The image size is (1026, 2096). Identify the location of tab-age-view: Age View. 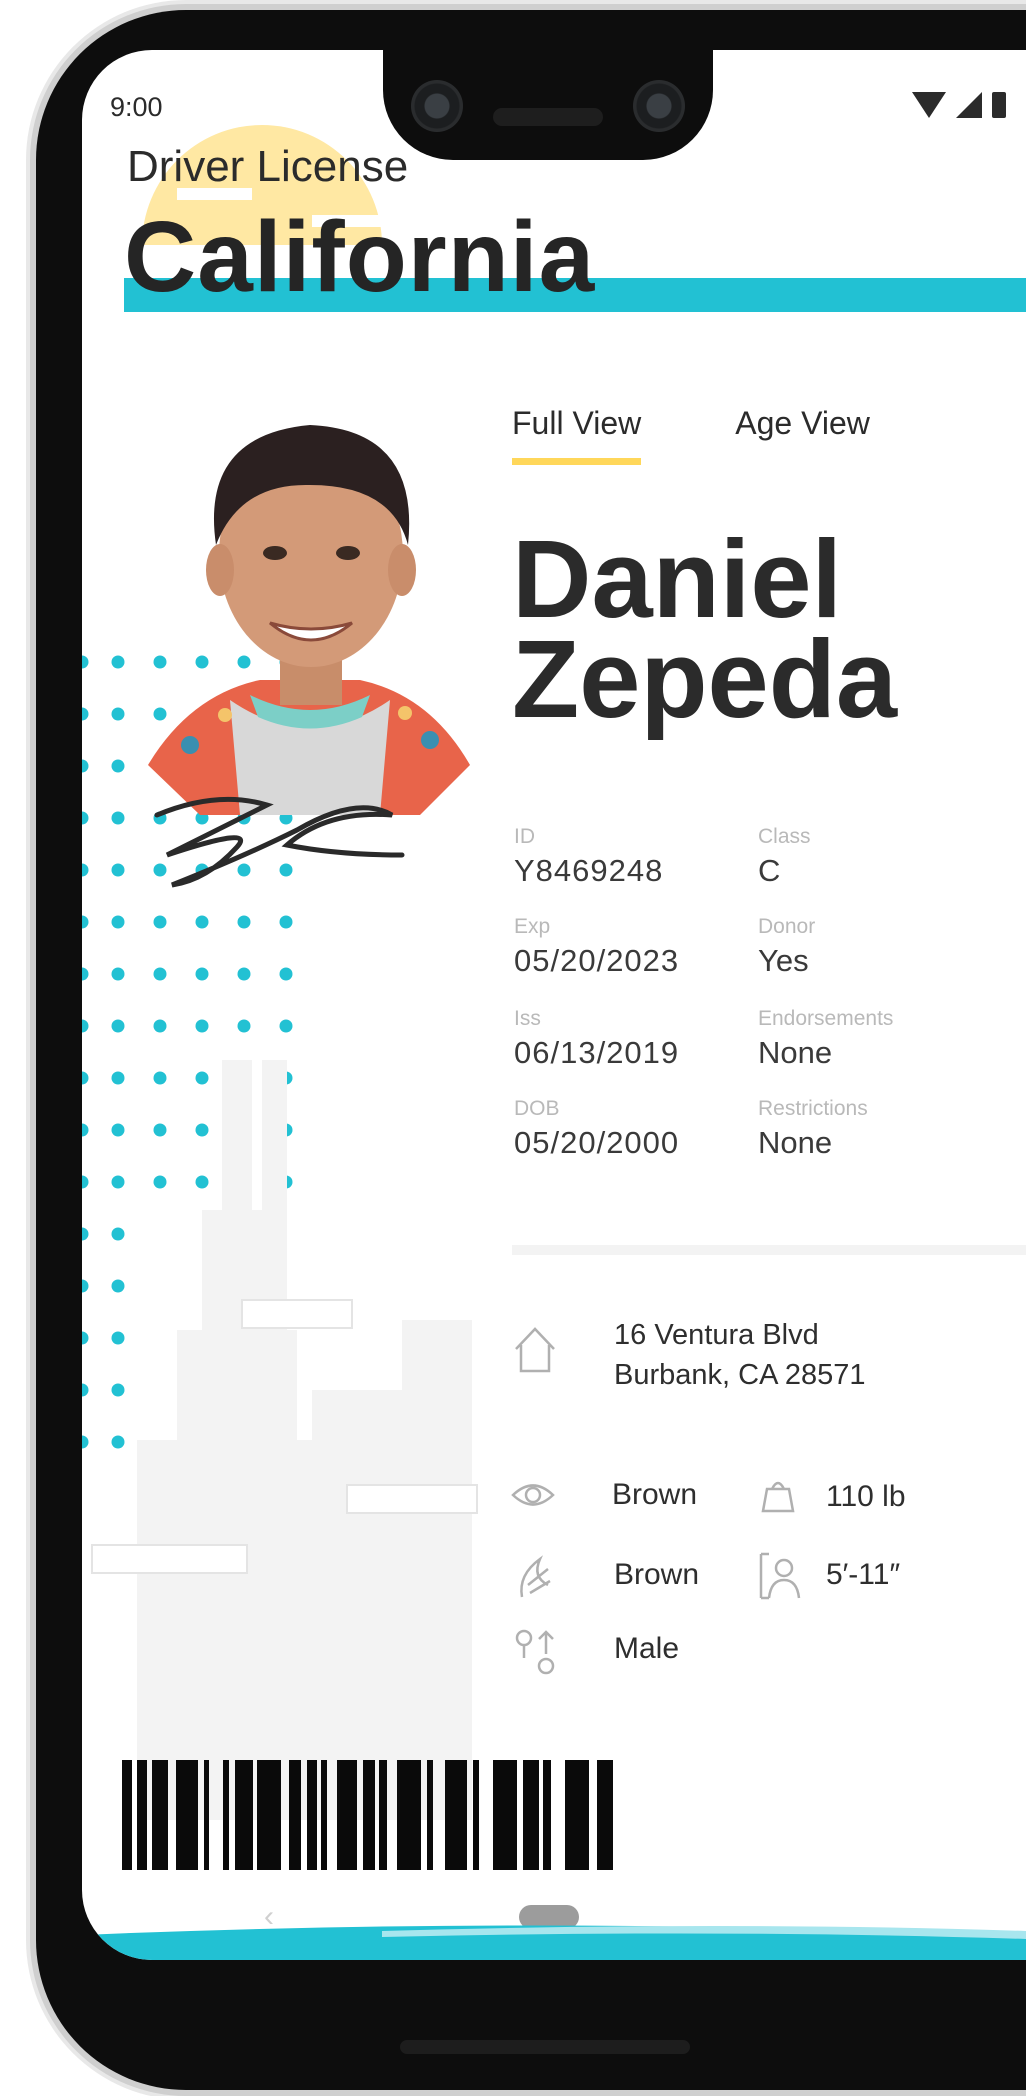
(802, 435).